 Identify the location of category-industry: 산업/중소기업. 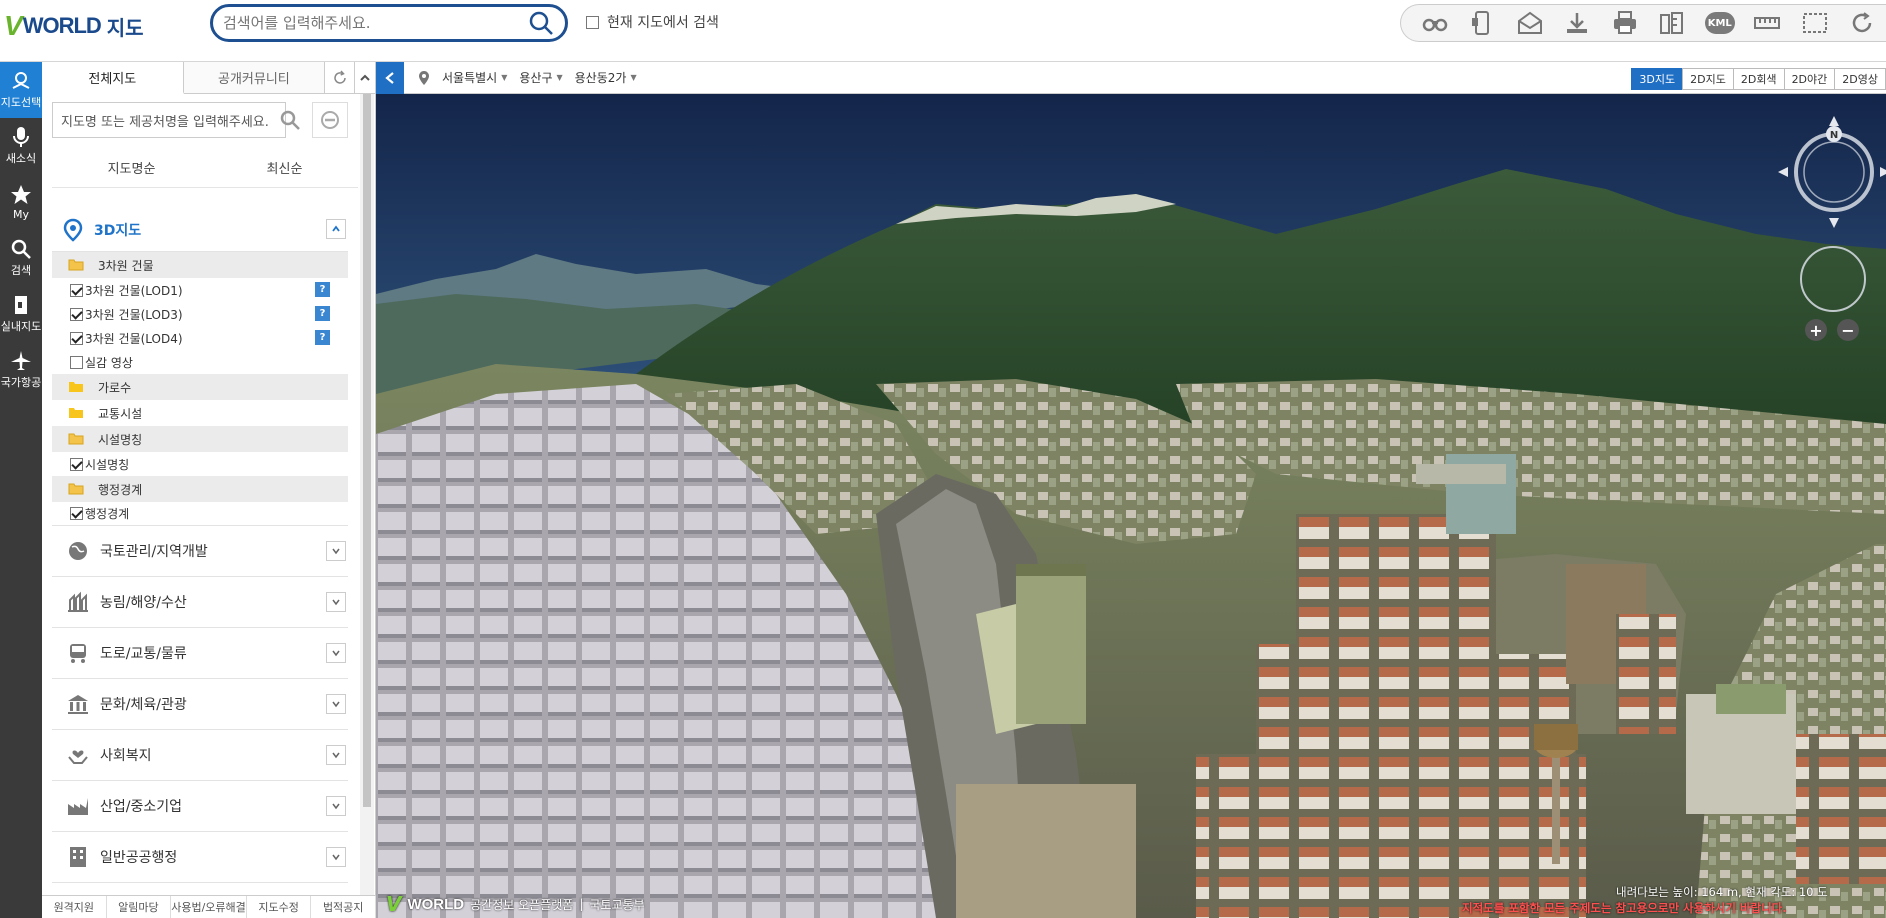
(200, 806).